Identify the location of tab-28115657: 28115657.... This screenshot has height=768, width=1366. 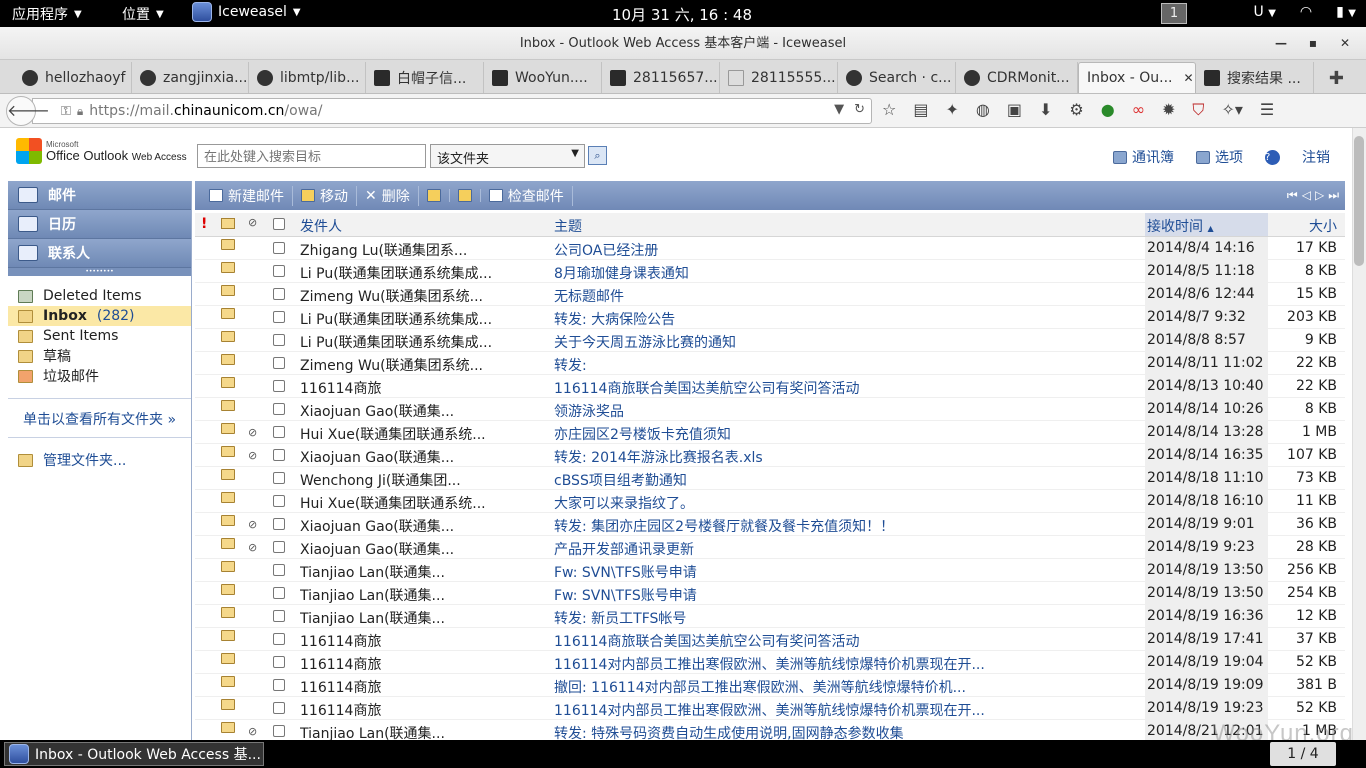
(661, 77).